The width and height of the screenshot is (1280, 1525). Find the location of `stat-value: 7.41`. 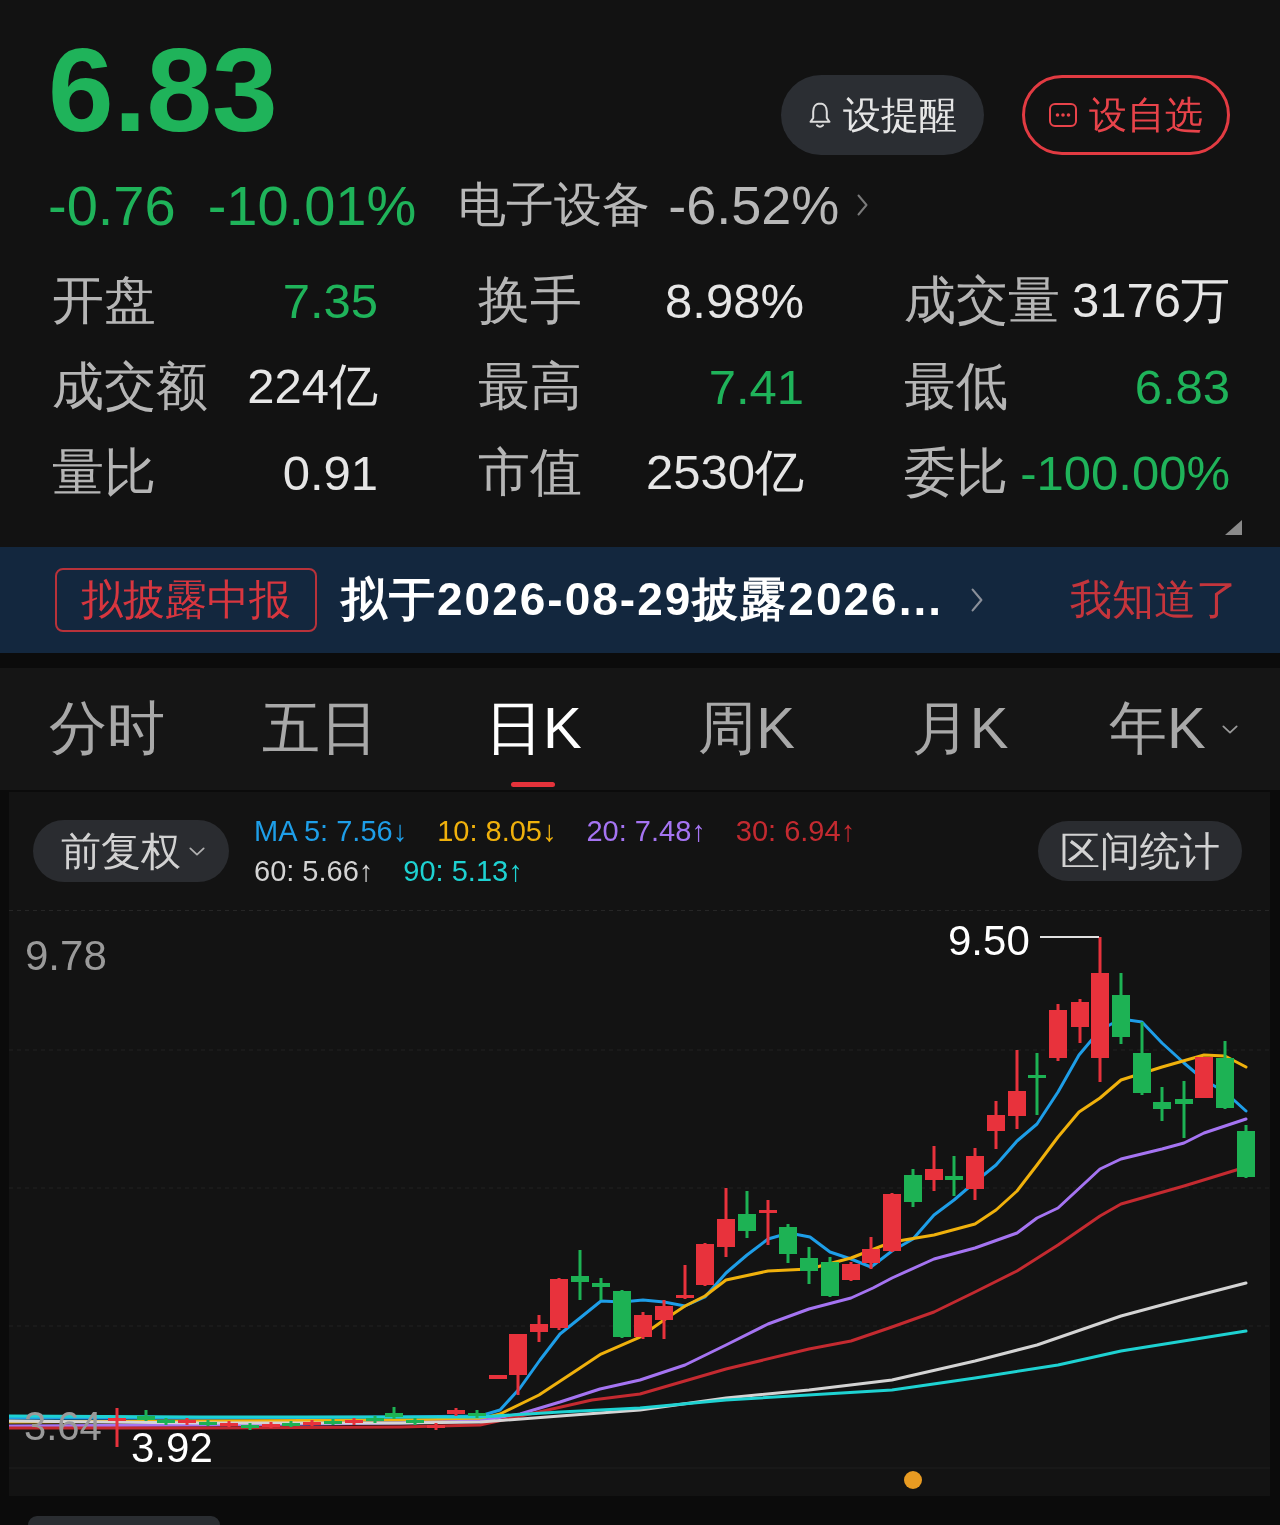

stat-value: 7.41 is located at coordinates (756, 387).